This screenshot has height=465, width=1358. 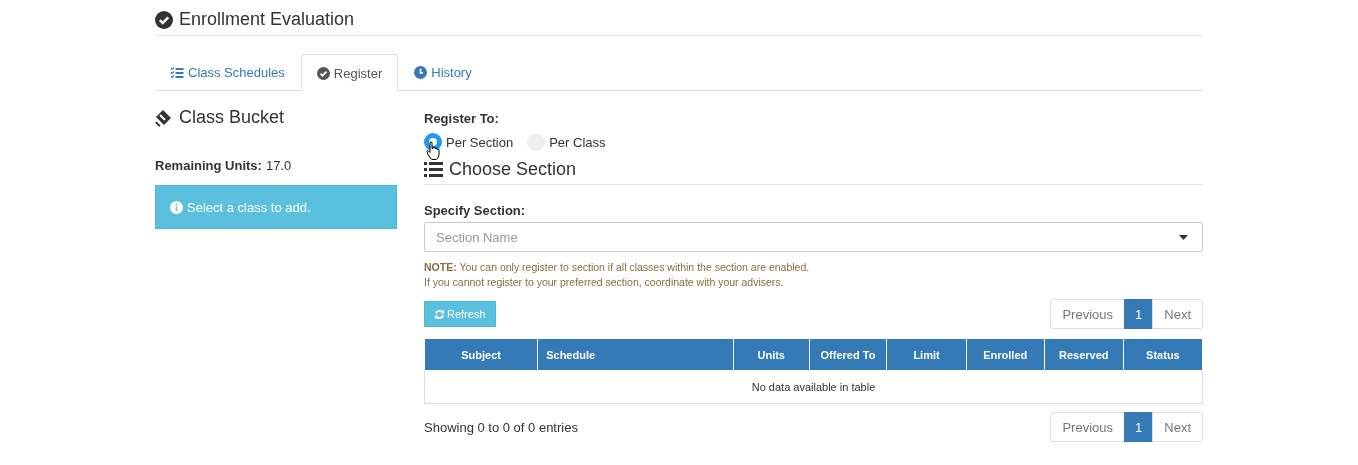 I want to click on column-header: Units, so click(x=771, y=354).